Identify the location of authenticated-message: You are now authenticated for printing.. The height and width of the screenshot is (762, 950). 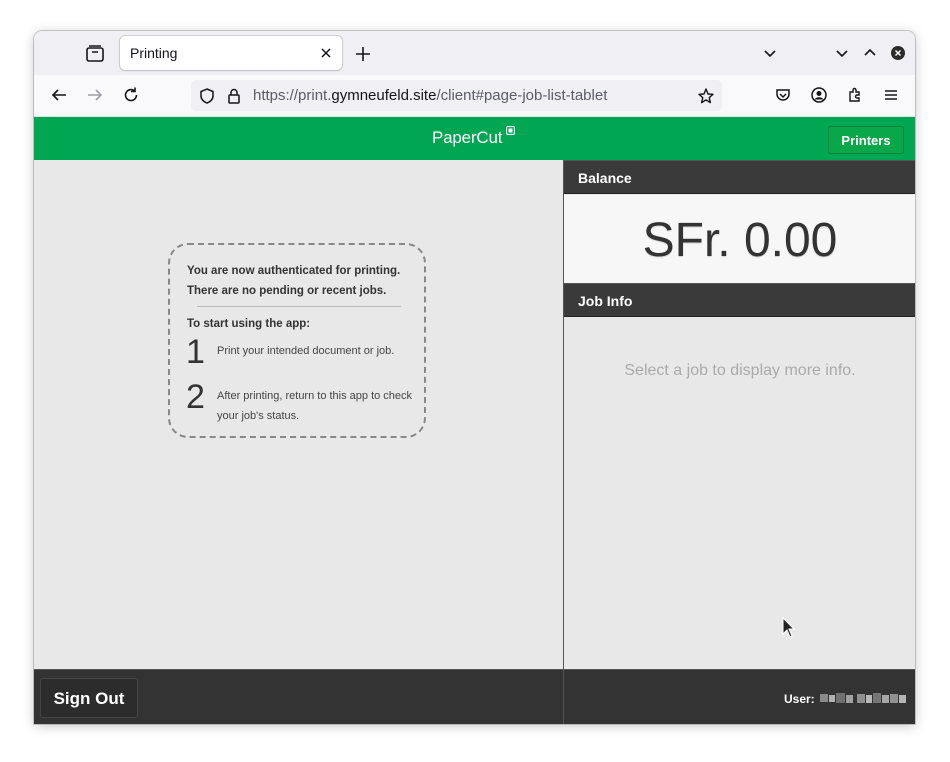
(294, 271).